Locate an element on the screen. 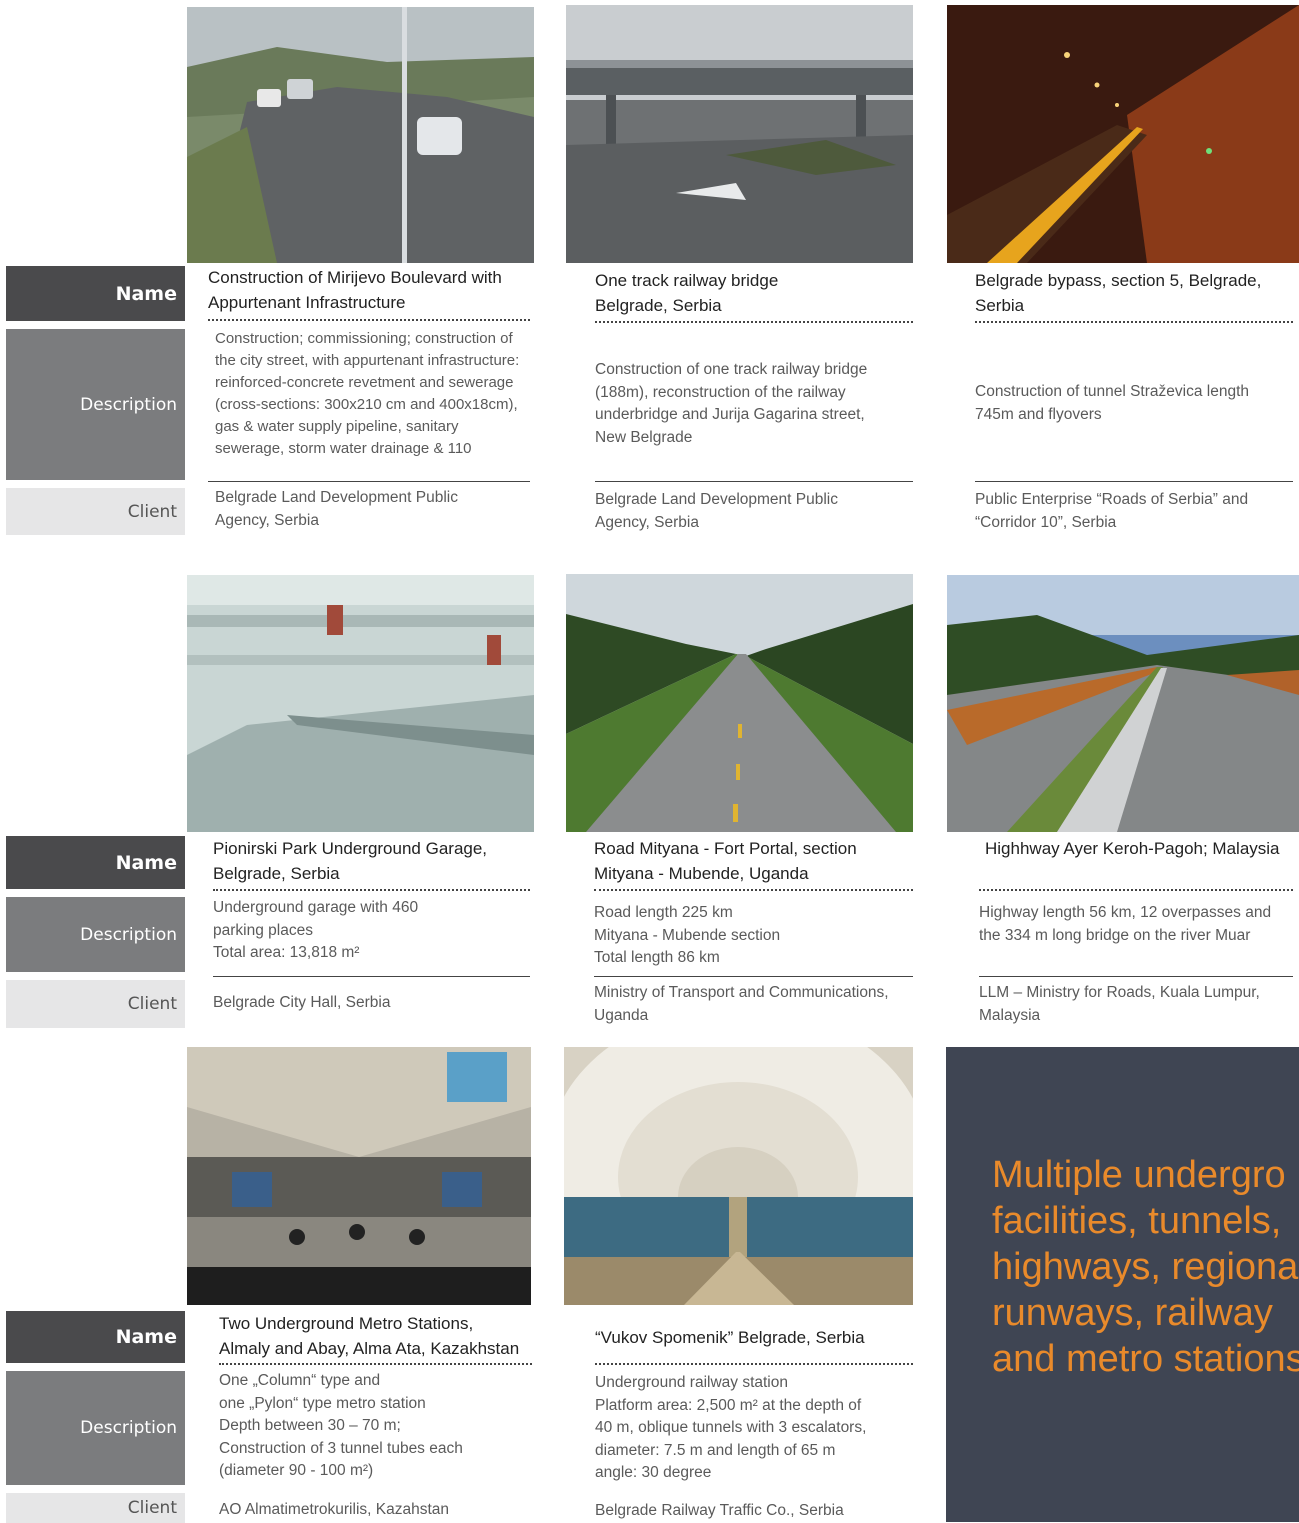 This screenshot has height=1523, width=1299. promo-line: highways, regiona is located at coordinates (1145, 1267).